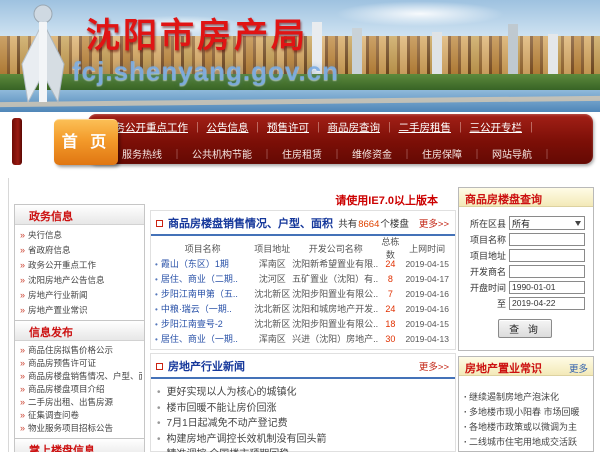 The image size is (600, 452). I want to click on project-address-input, so click(547, 255).